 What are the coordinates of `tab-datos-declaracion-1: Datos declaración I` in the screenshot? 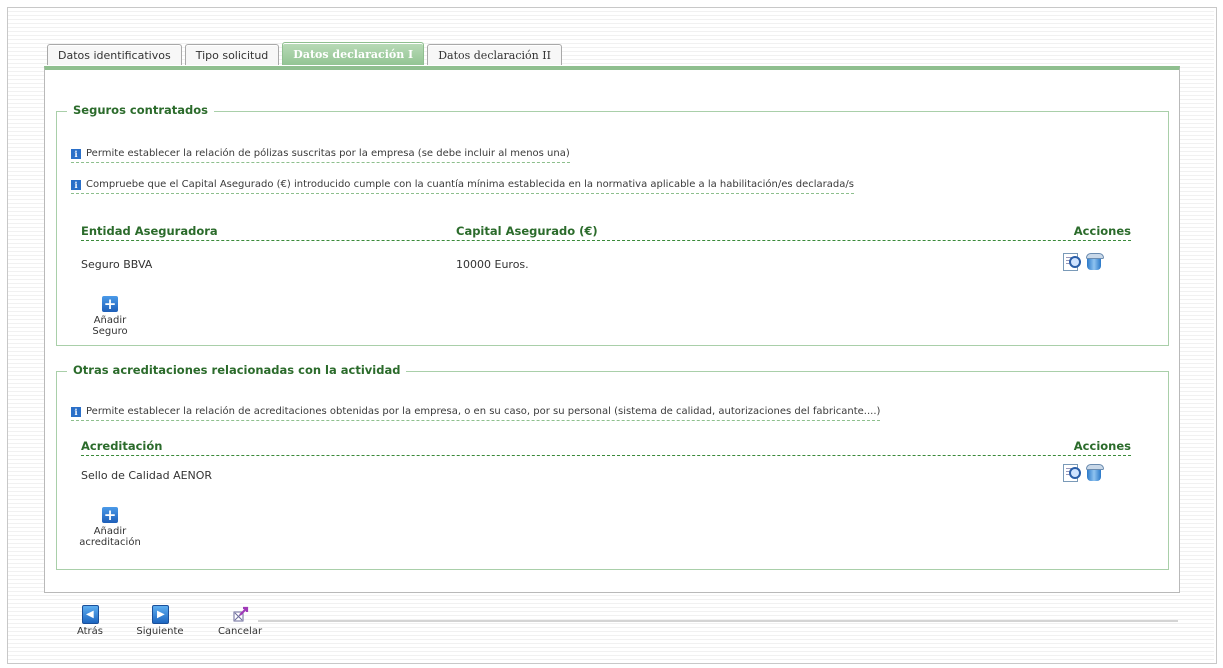 It's located at (353, 53).